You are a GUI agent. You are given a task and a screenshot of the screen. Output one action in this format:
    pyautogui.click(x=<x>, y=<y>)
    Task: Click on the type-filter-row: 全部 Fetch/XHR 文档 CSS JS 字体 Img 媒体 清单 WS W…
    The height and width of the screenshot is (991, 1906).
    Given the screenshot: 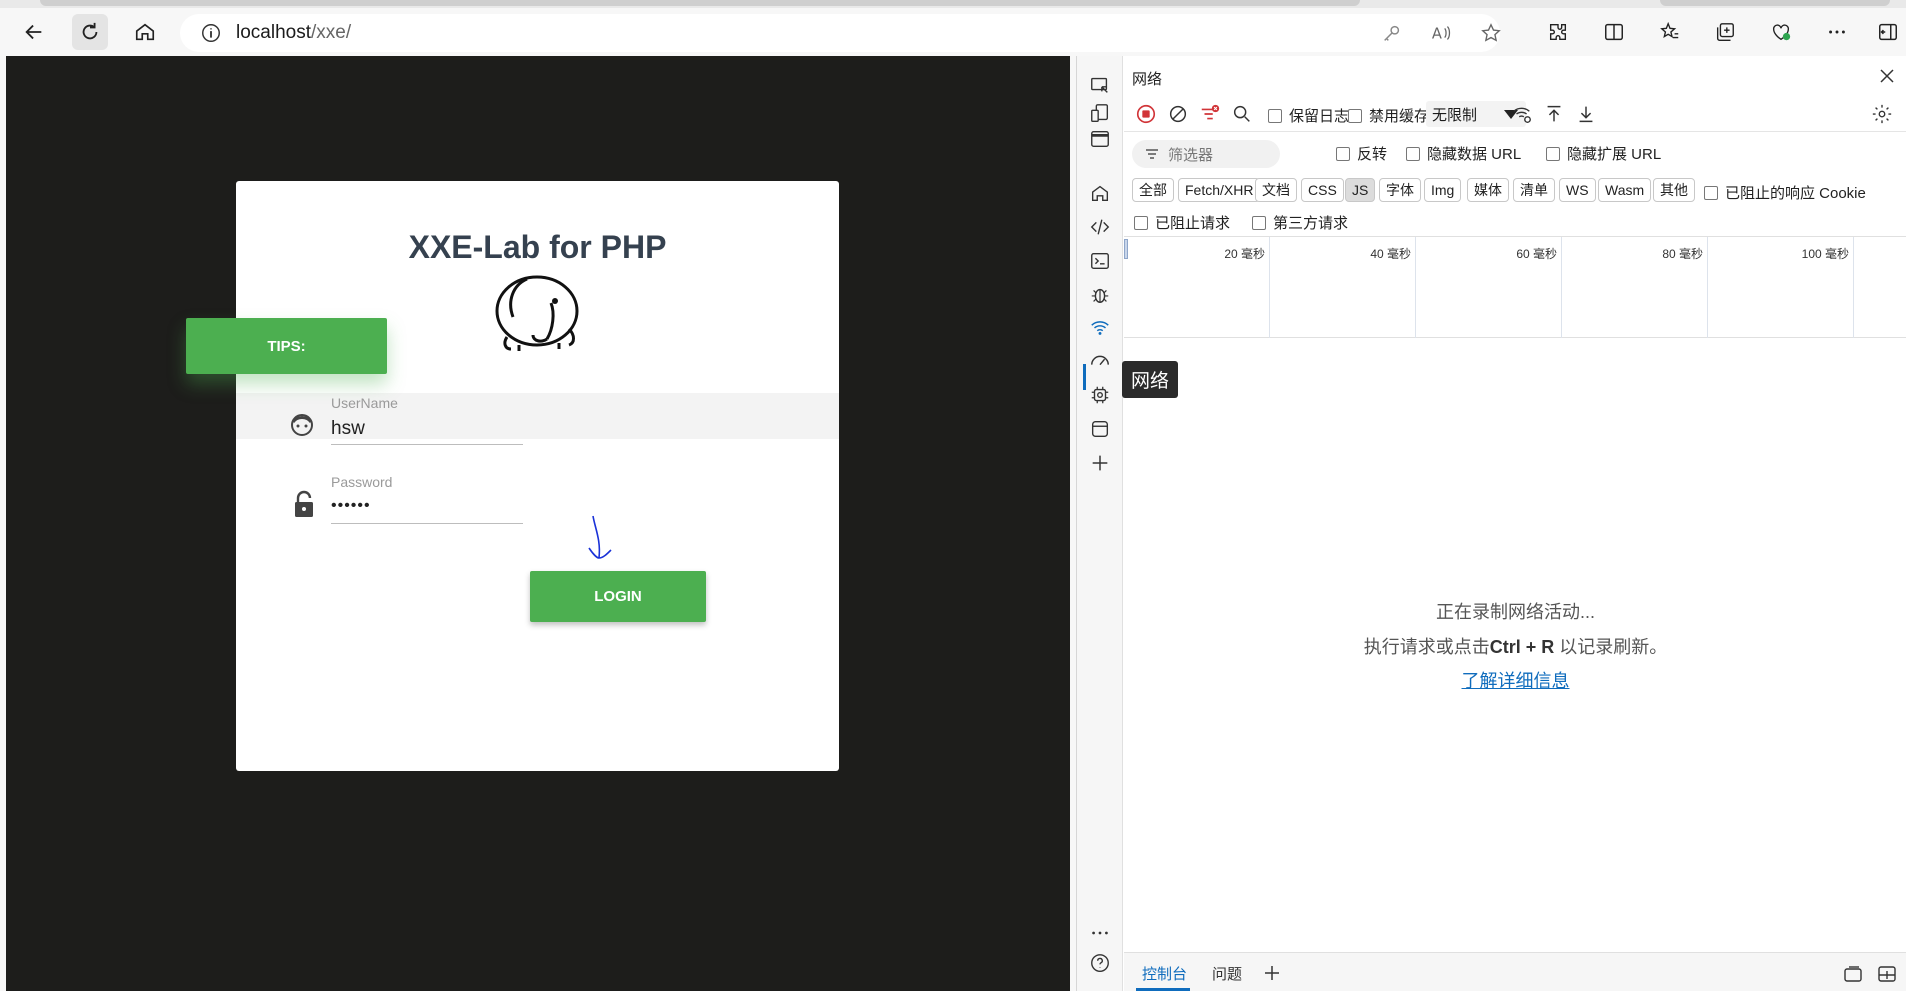 What is the action you would take?
    pyautogui.click(x=1515, y=191)
    